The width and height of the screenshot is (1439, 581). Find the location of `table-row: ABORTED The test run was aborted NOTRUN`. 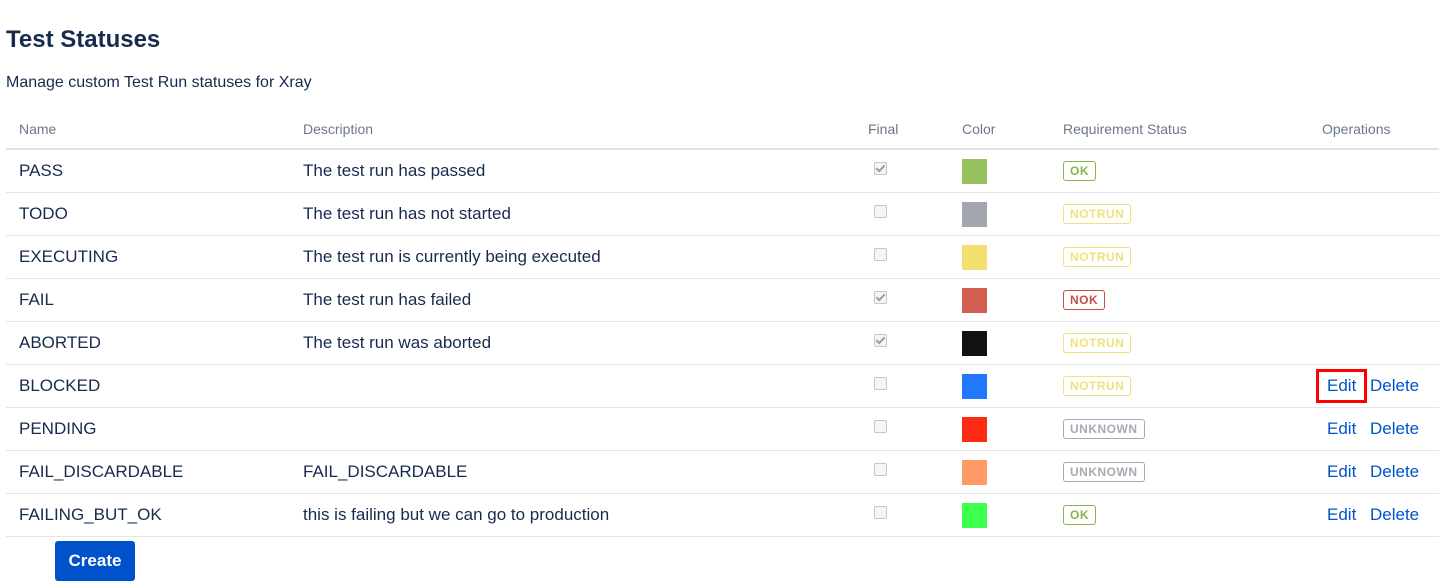

table-row: ABORTED The test run was aborted NOTRUN is located at coordinates (722, 343).